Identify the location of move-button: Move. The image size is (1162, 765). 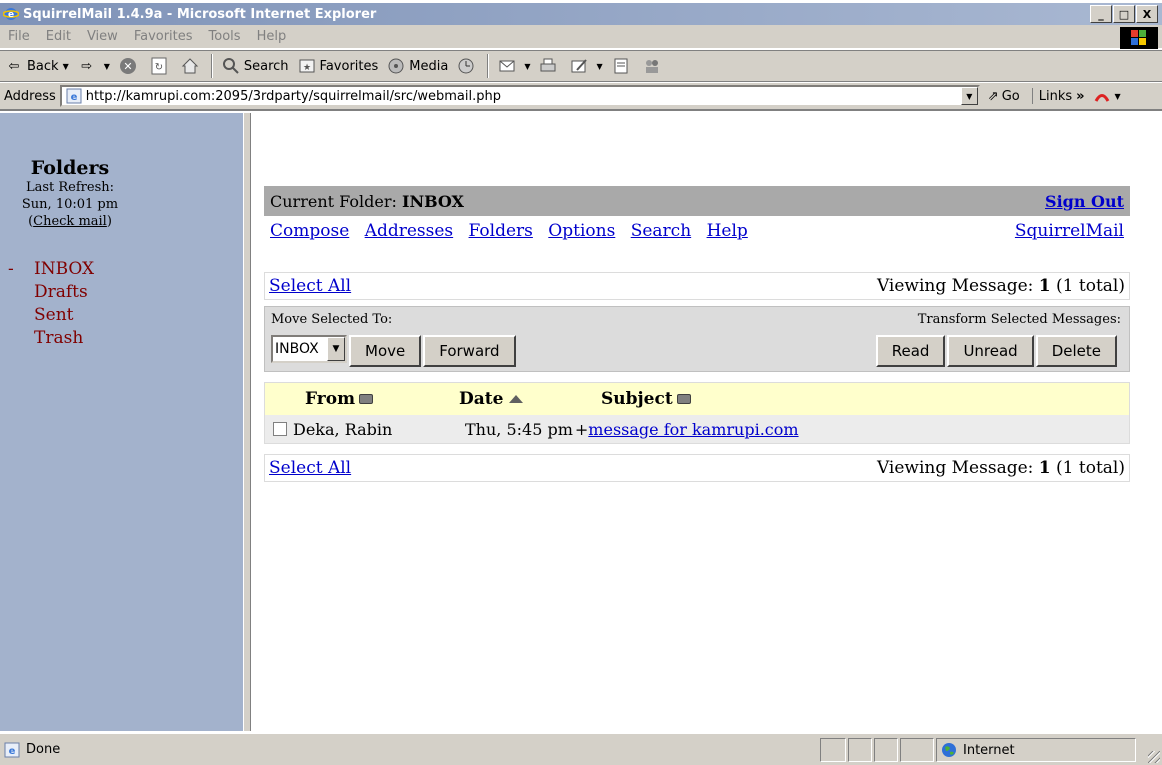
(385, 351).